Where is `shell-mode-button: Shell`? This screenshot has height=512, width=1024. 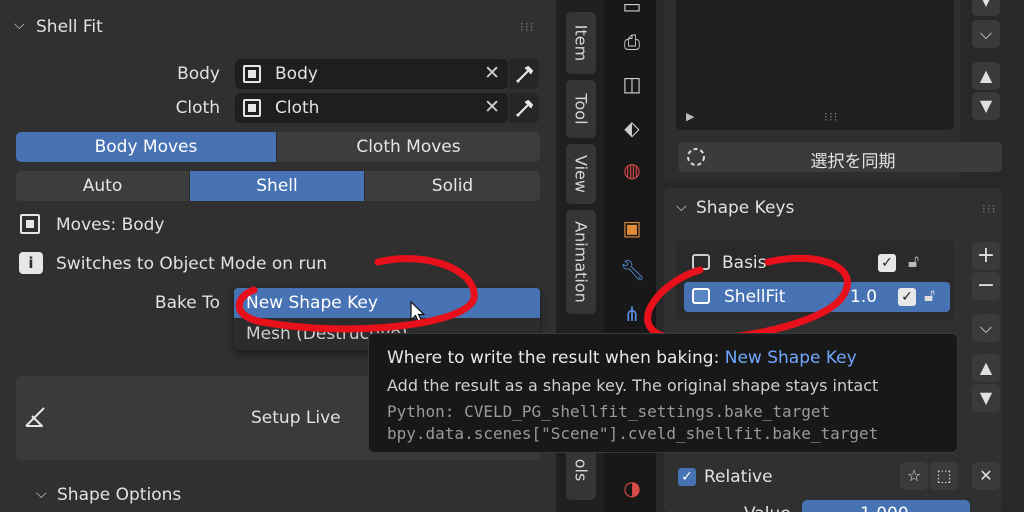
shell-mode-button: Shell is located at coordinates (277, 186).